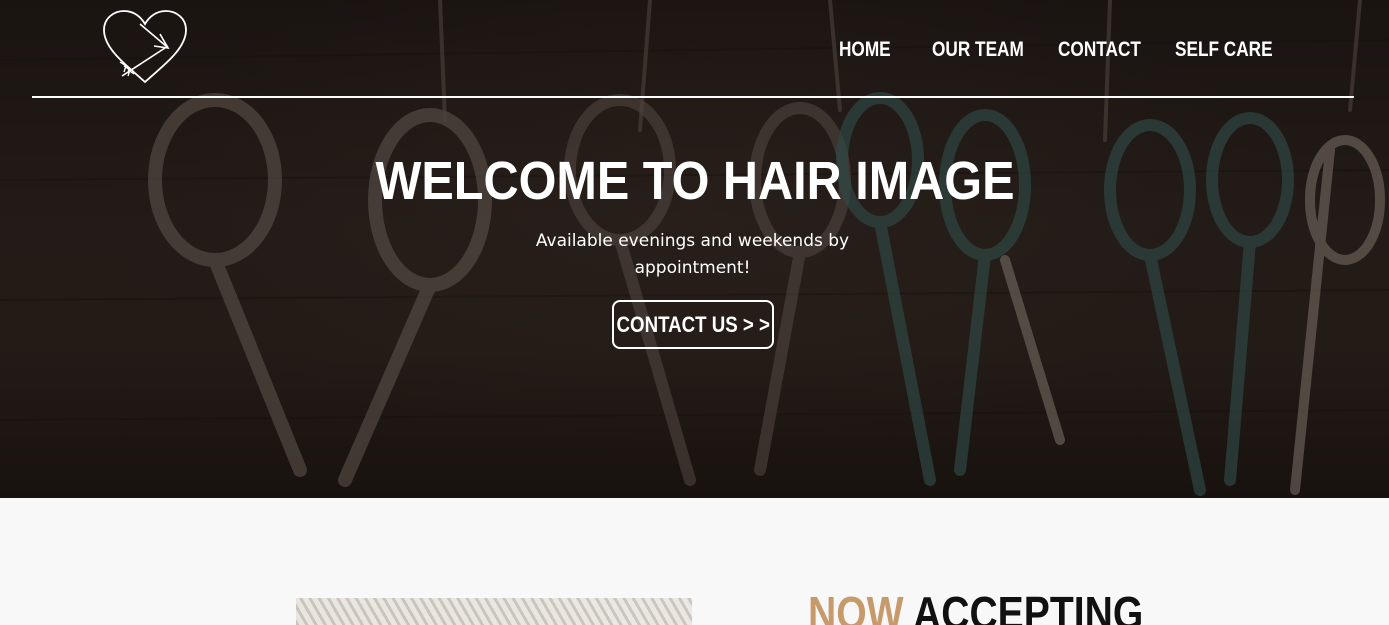 Image resolution: width=1389 pixels, height=625 pixels. Describe the element at coordinates (693, 97) in the screenshot. I see `nav-divider` at that location.